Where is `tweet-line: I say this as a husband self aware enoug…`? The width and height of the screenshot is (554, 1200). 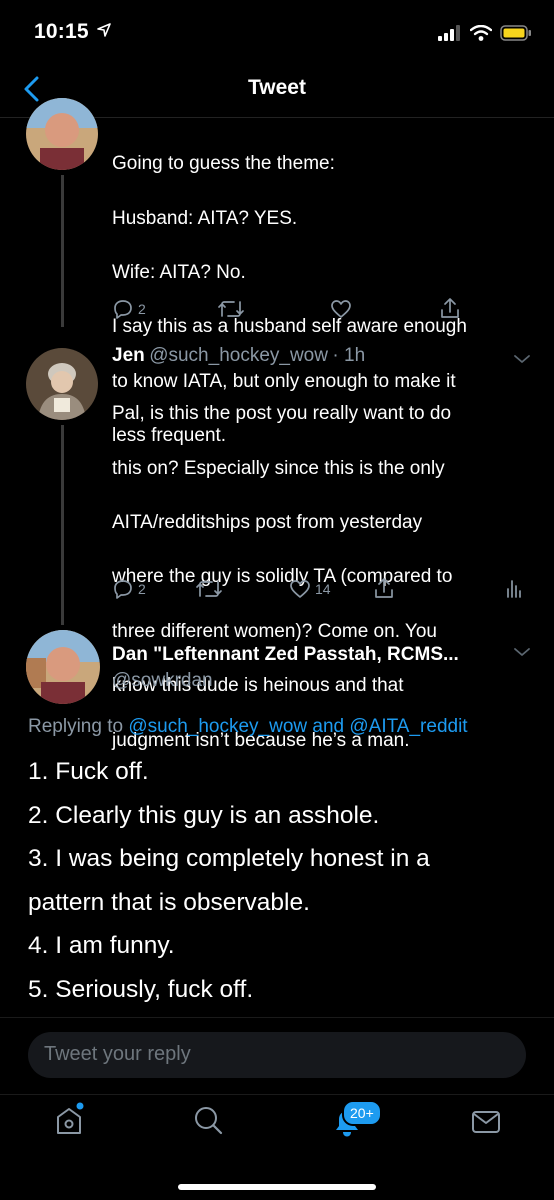 tweet-line: I say this as a husband self aware enoug… is located at coordinates (289, 327).